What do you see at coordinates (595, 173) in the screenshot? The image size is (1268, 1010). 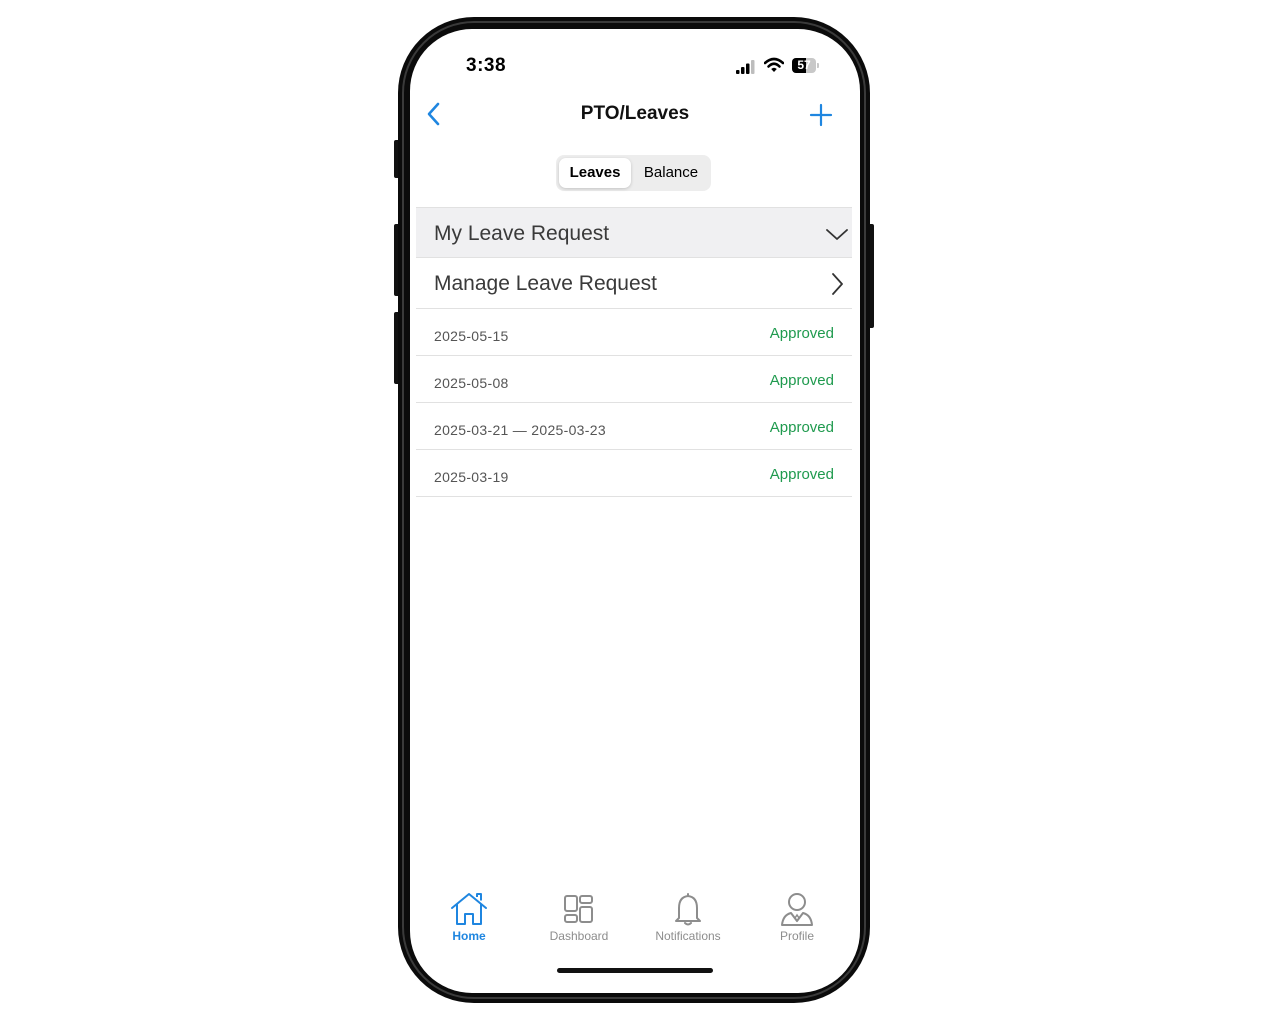 I see `segment-leaves: Leaves` at bounding box center [595, 173].